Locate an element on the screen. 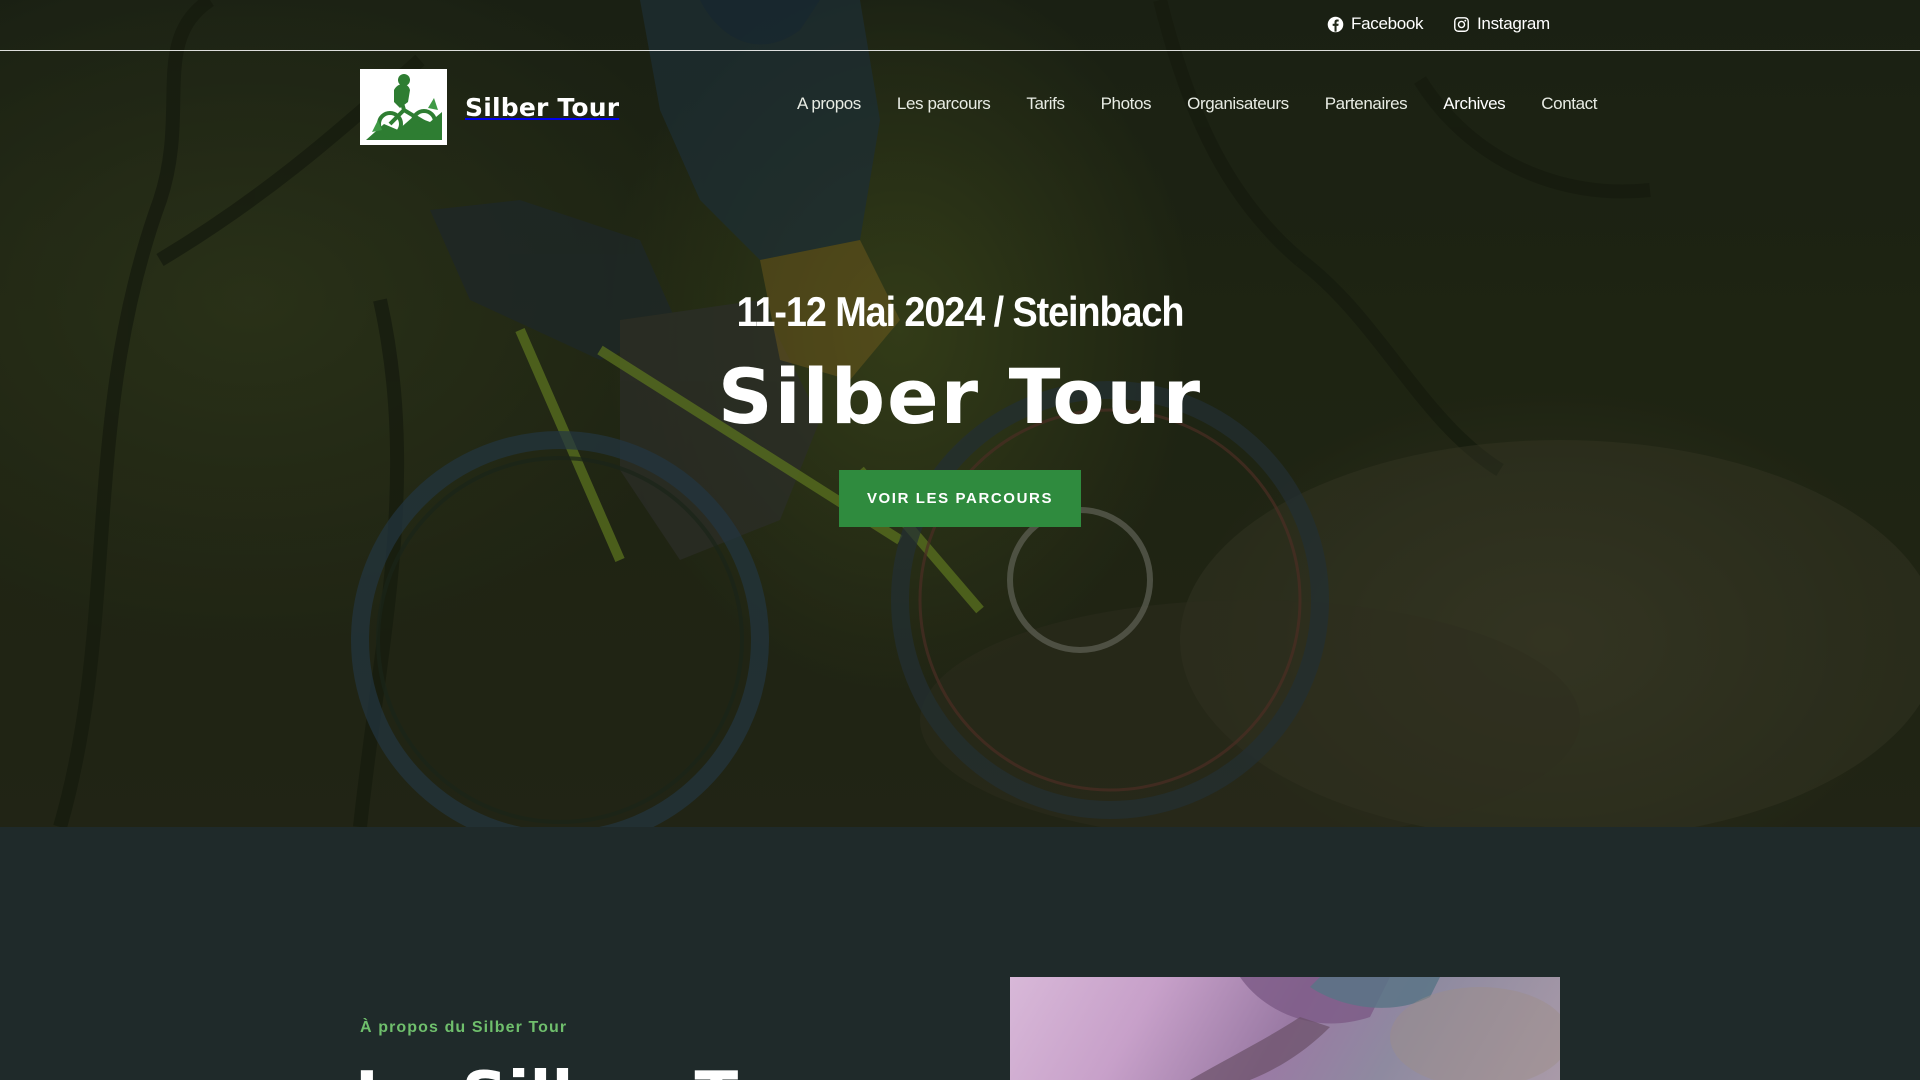 The width and height of the screenshot is (1920, 1080). facebook-icon is located at coordinates (1335, 24).